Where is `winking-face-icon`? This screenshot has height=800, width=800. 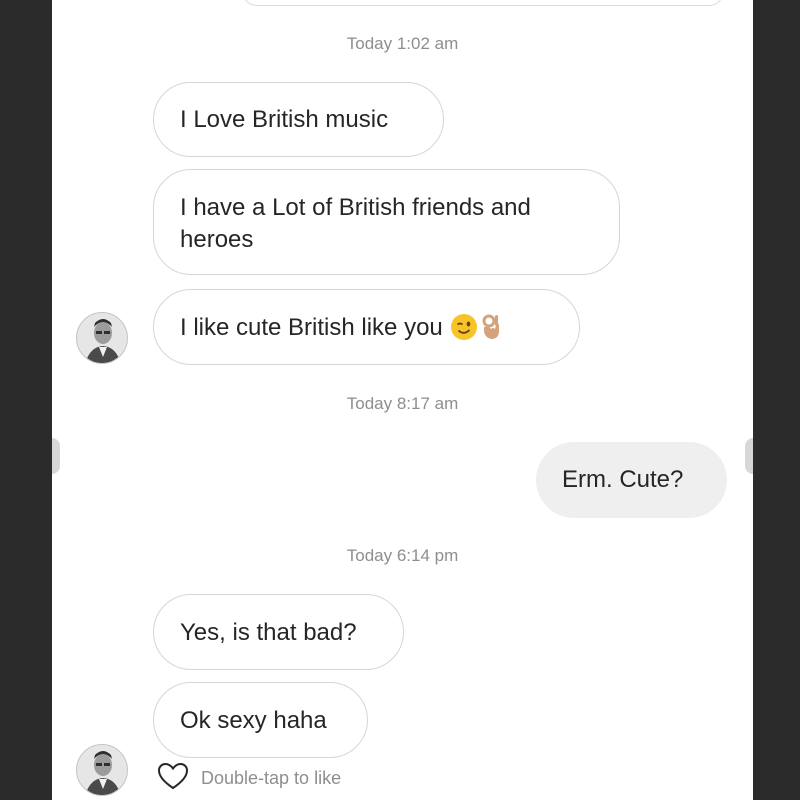
winking-face-icon is located at coordinates (463, 327).